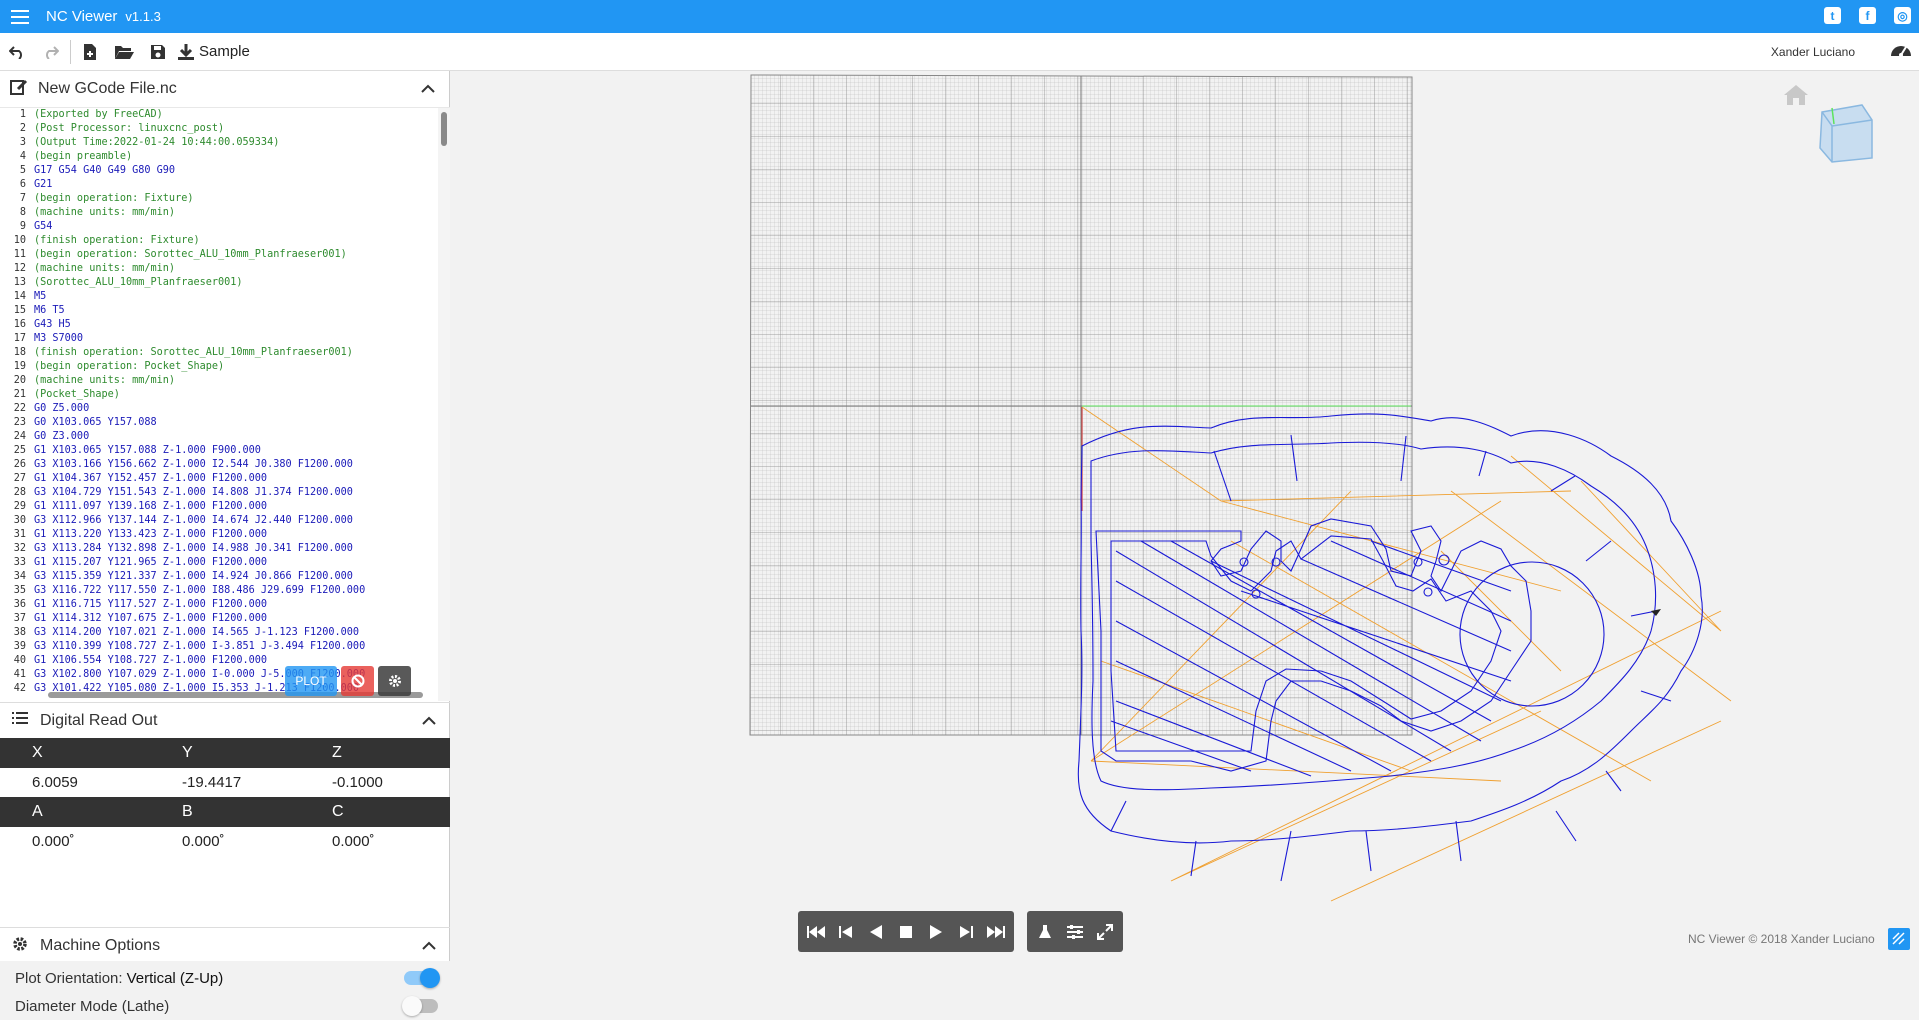 The height and width of the screenshot is (1020, 1919). Describe the element at coordinates (225, 409) in the screenshot. I see `code-line: 22 G0 Z5.000` at that location.